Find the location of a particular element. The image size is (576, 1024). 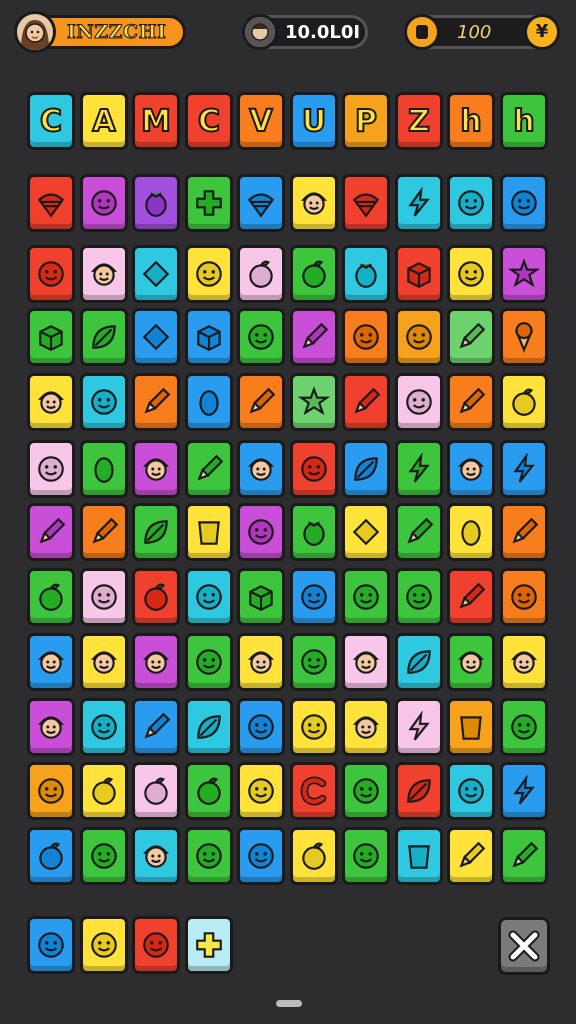

player-avatar is located at coordinates (35, 32).